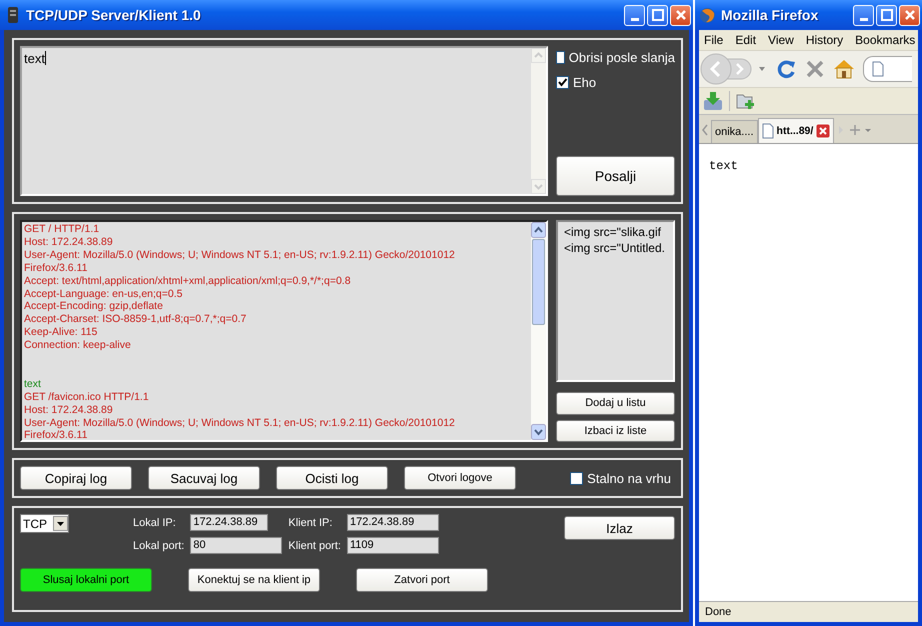  What do you see at coordinates (204, 478) in the screenshot?
I see `log-button: Sacuvaj log` at bounding box center [204, 478].